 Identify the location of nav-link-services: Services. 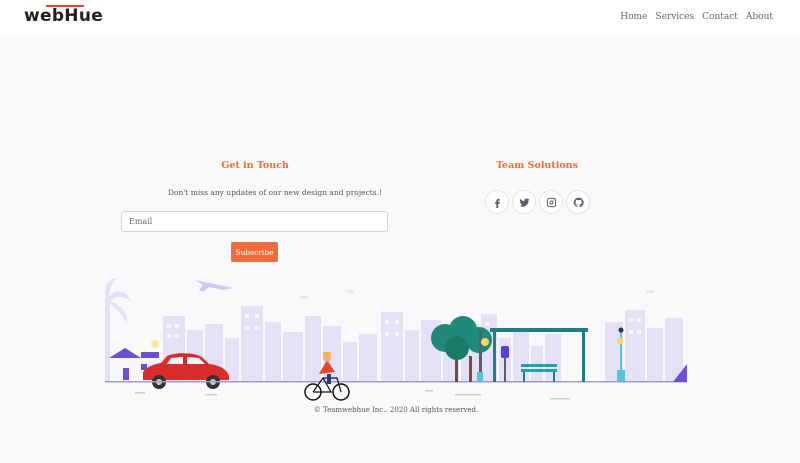
(674, 17).